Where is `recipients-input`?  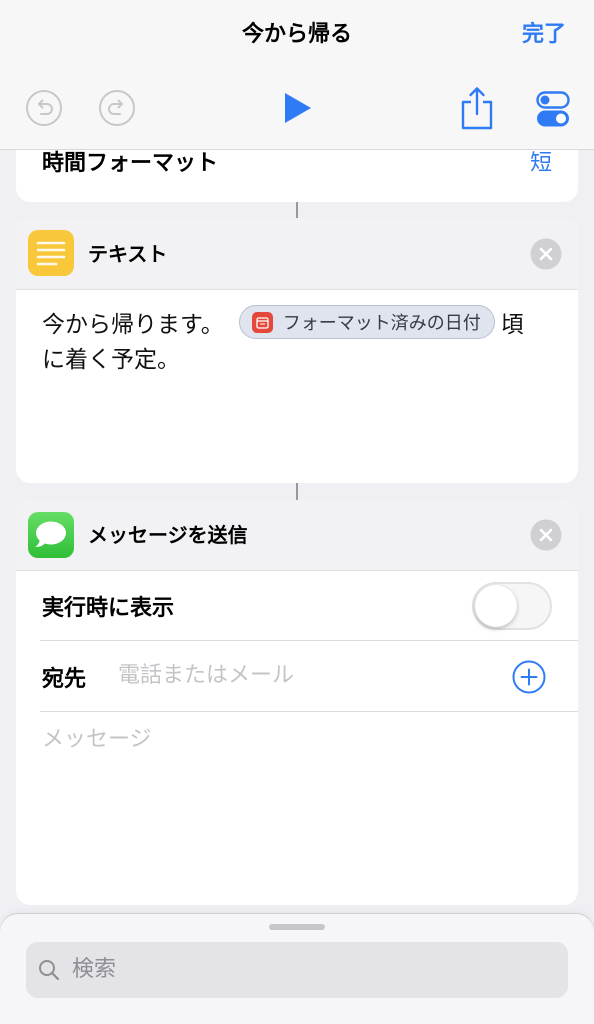 recipients-input is located at coordinates (303, 676).